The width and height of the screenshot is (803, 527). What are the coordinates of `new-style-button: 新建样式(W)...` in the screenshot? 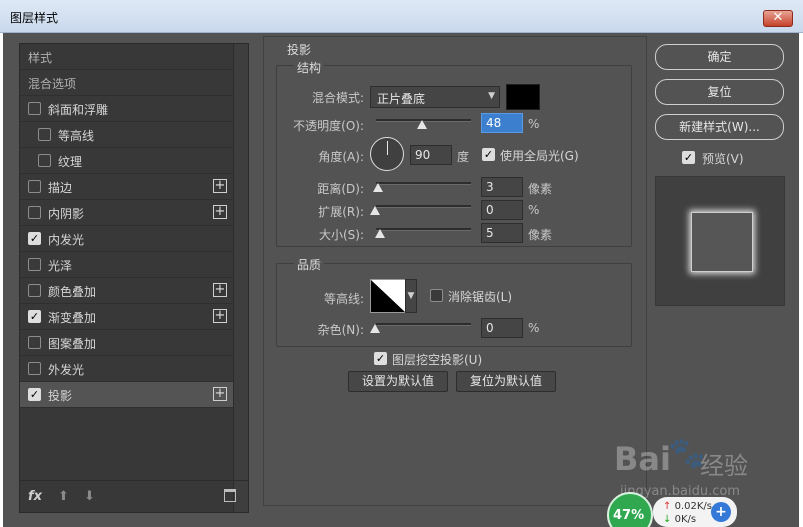 It's located at (719, 127).